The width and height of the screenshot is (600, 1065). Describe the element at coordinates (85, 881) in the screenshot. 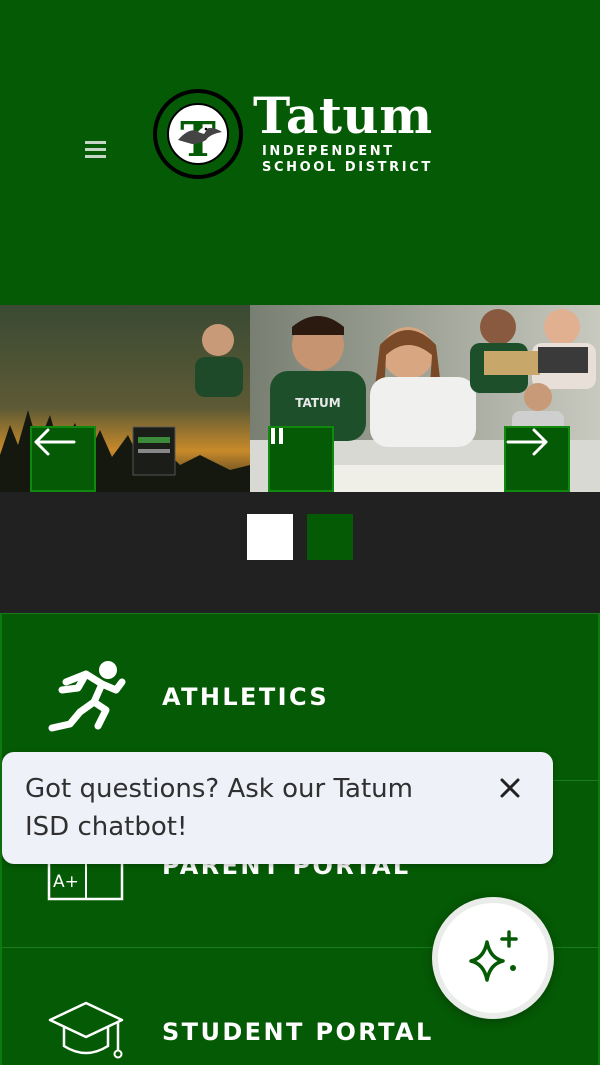

I see `report-card-icon: A+` at that location.